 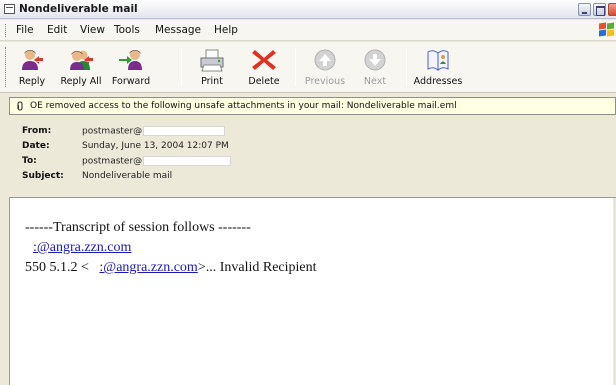 What do you see at coordinates (112, 161) in the screenshot?
I see `to-address: postmaster@` at bounding box center [112, 161].